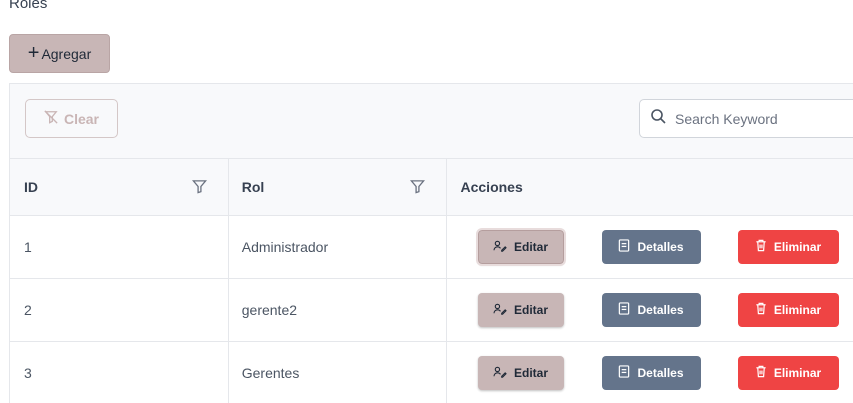 The width and height of the screenshot is (853, 403). What do you see at coordinates (650, 187) in the screenshot?
I see `header-acciones: Acciones` at bounding box center [650, 187].